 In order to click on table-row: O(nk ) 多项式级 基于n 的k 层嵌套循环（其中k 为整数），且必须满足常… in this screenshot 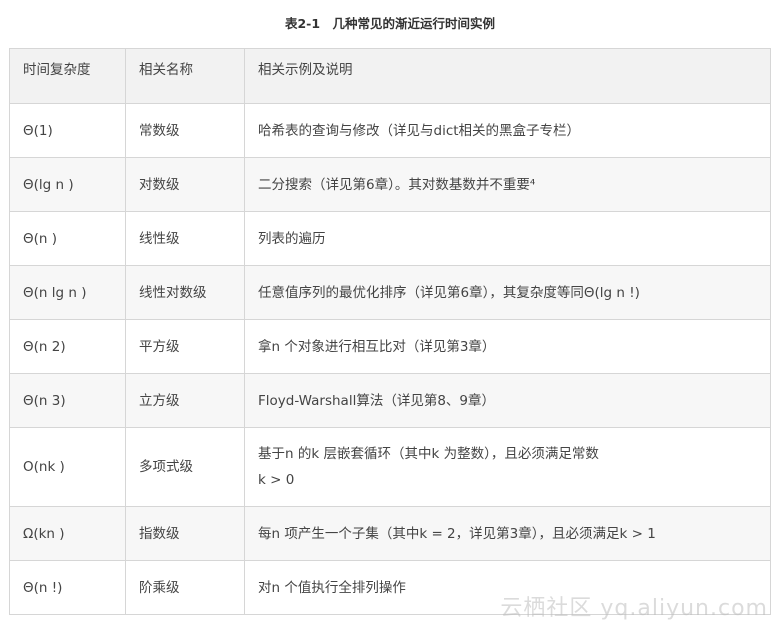, I will do `click(390, 467)`.